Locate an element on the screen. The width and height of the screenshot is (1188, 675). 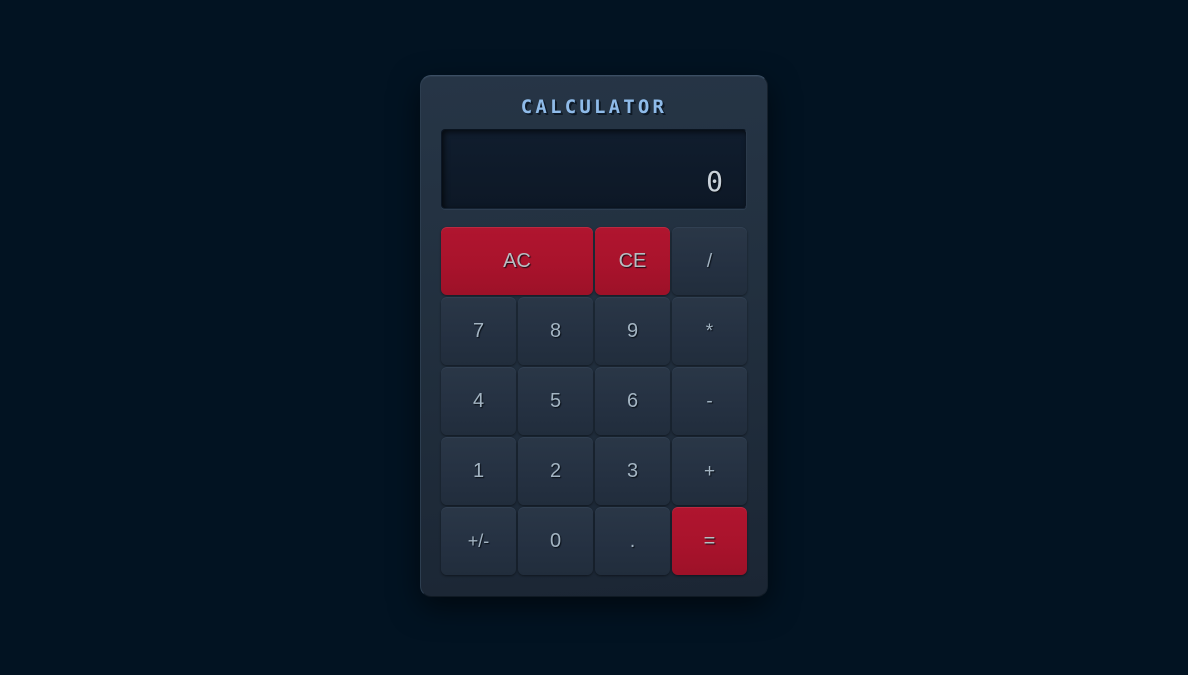
key-9: 9 is located at coordinates (632, 331).